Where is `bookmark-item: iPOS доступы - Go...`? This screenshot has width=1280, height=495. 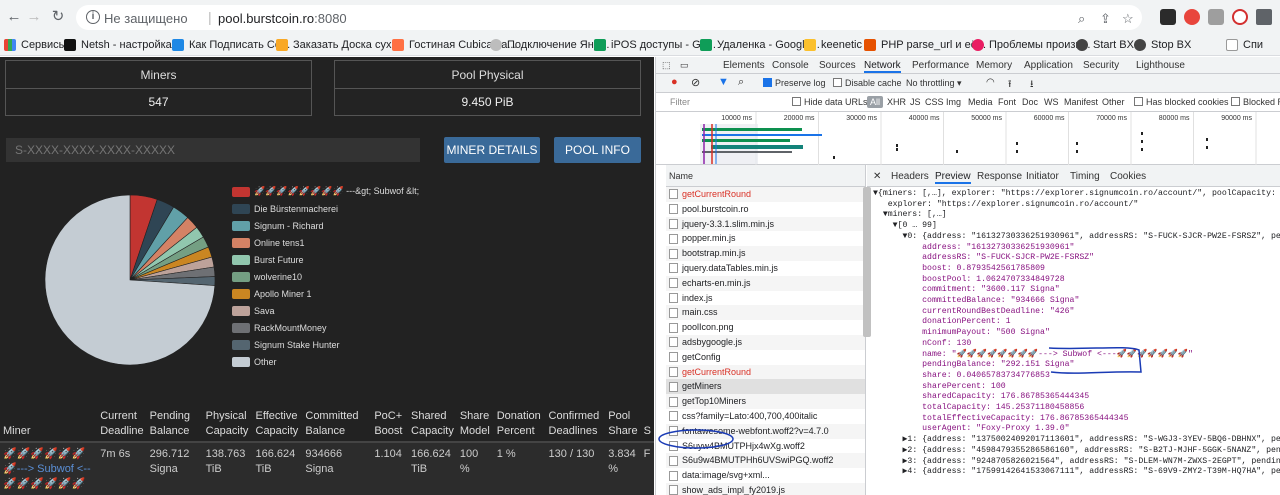
bookmark-item: iPOS доступы - Go... is located at coordinates (655, 45).